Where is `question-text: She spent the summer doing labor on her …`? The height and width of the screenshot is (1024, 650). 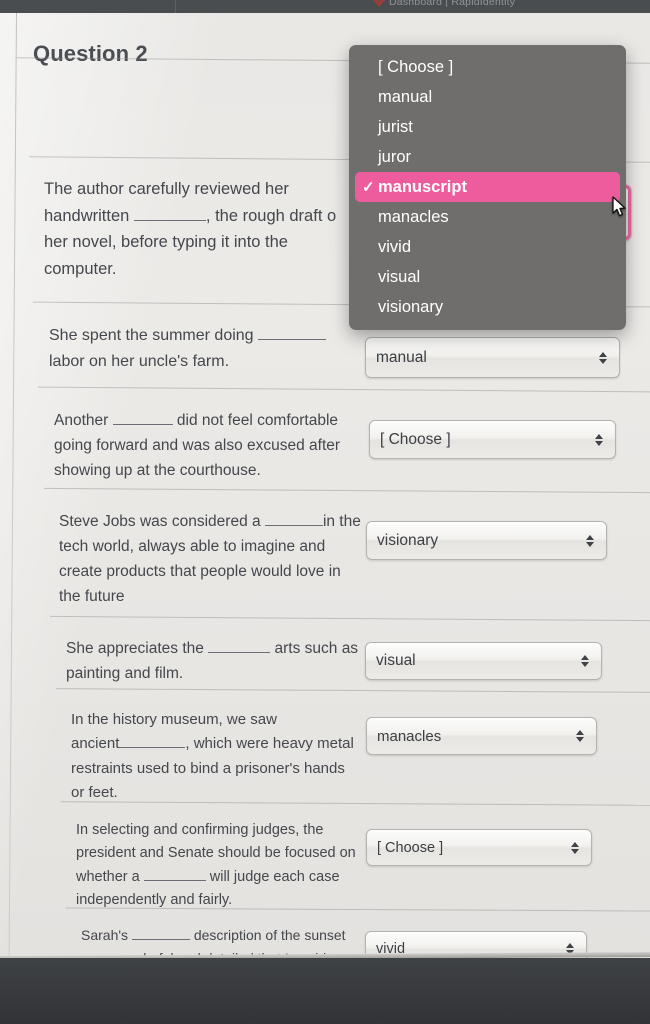 question-text: She spent the summer doing labor on her … is located at coordinates (209, 349).